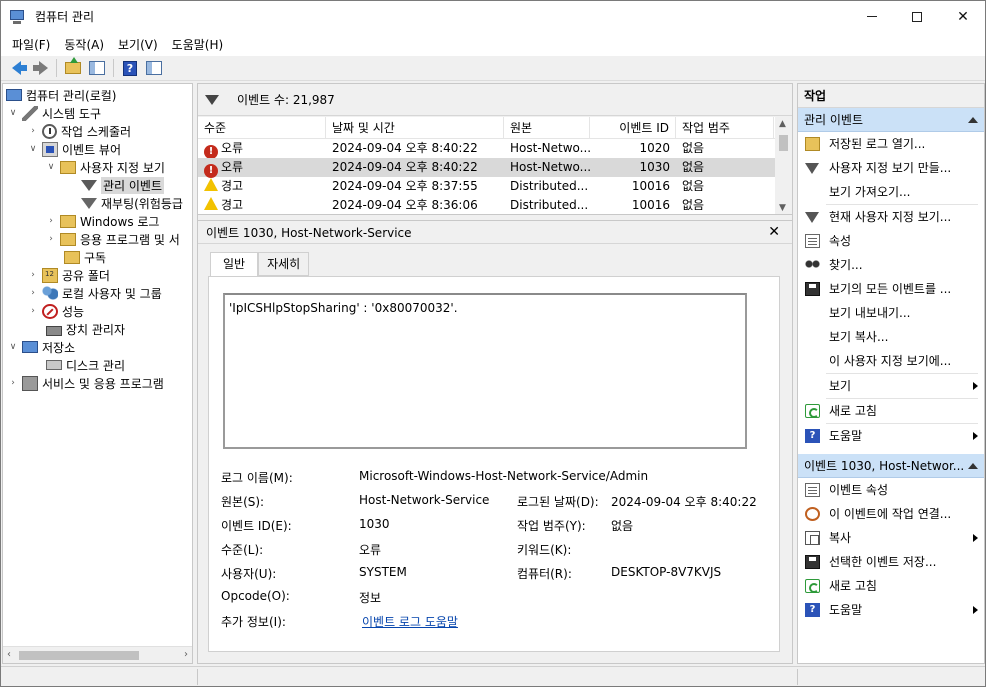 This screenshot has width=986, height=687. What do you see at coordinates (725, 128) in the screenshot?
I see `column-task-category: 작업 범주` at bounding box center [725, 128].